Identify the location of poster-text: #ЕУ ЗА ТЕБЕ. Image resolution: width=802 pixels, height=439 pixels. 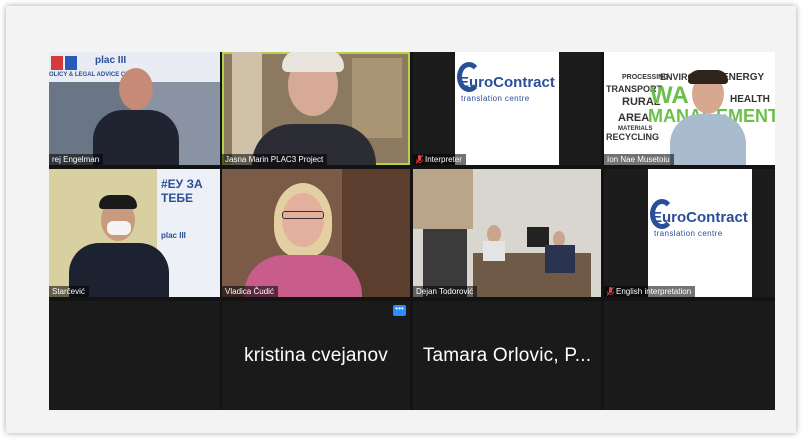
(182, 191).